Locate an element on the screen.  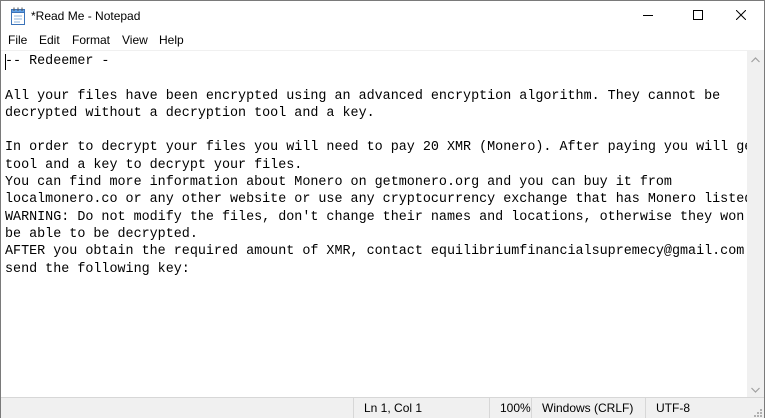
text-caret is located at coordinates (5, 62).